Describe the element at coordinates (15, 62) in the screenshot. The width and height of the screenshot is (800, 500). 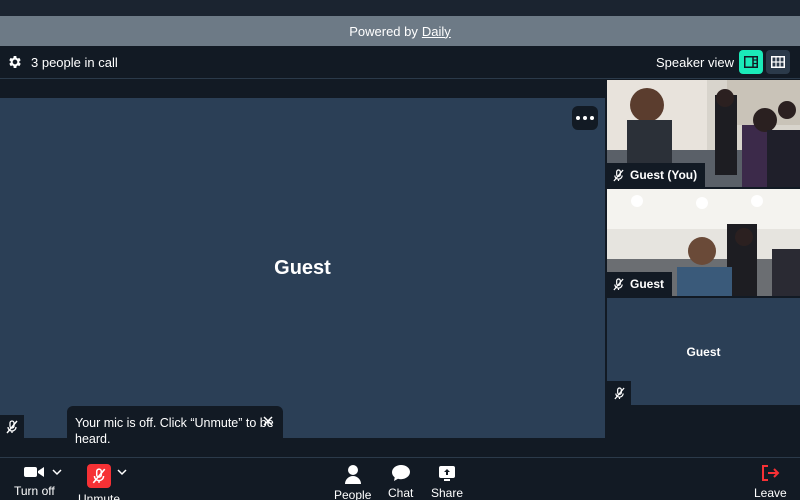
I see `gear-icon` at that location.